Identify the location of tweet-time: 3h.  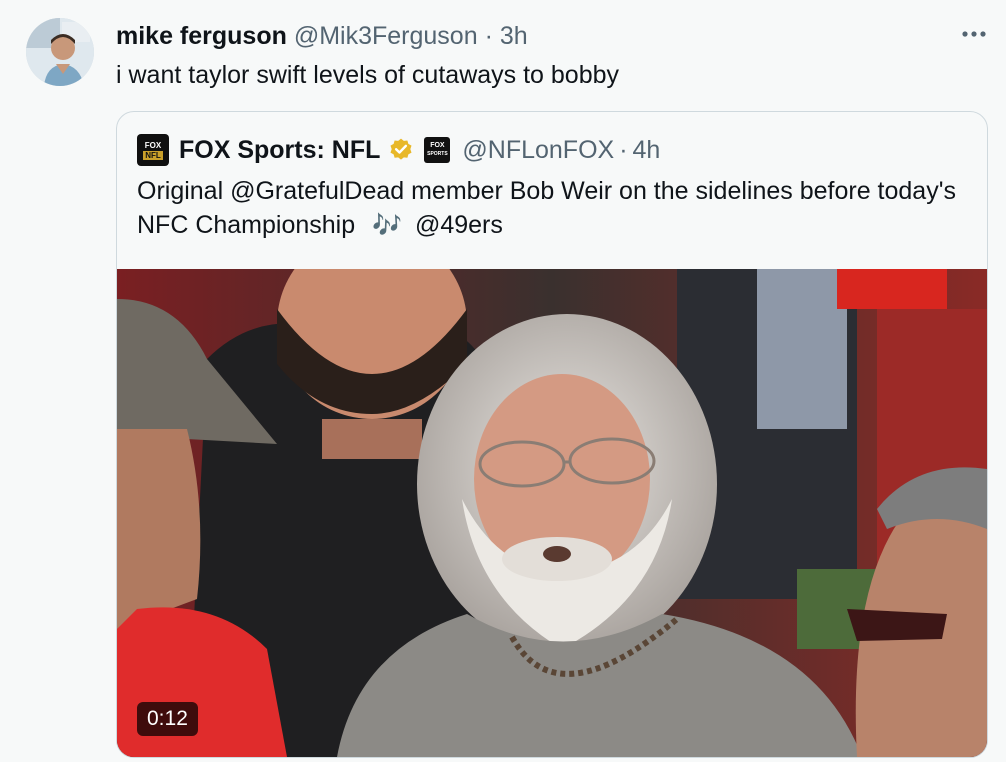
(514, 36).